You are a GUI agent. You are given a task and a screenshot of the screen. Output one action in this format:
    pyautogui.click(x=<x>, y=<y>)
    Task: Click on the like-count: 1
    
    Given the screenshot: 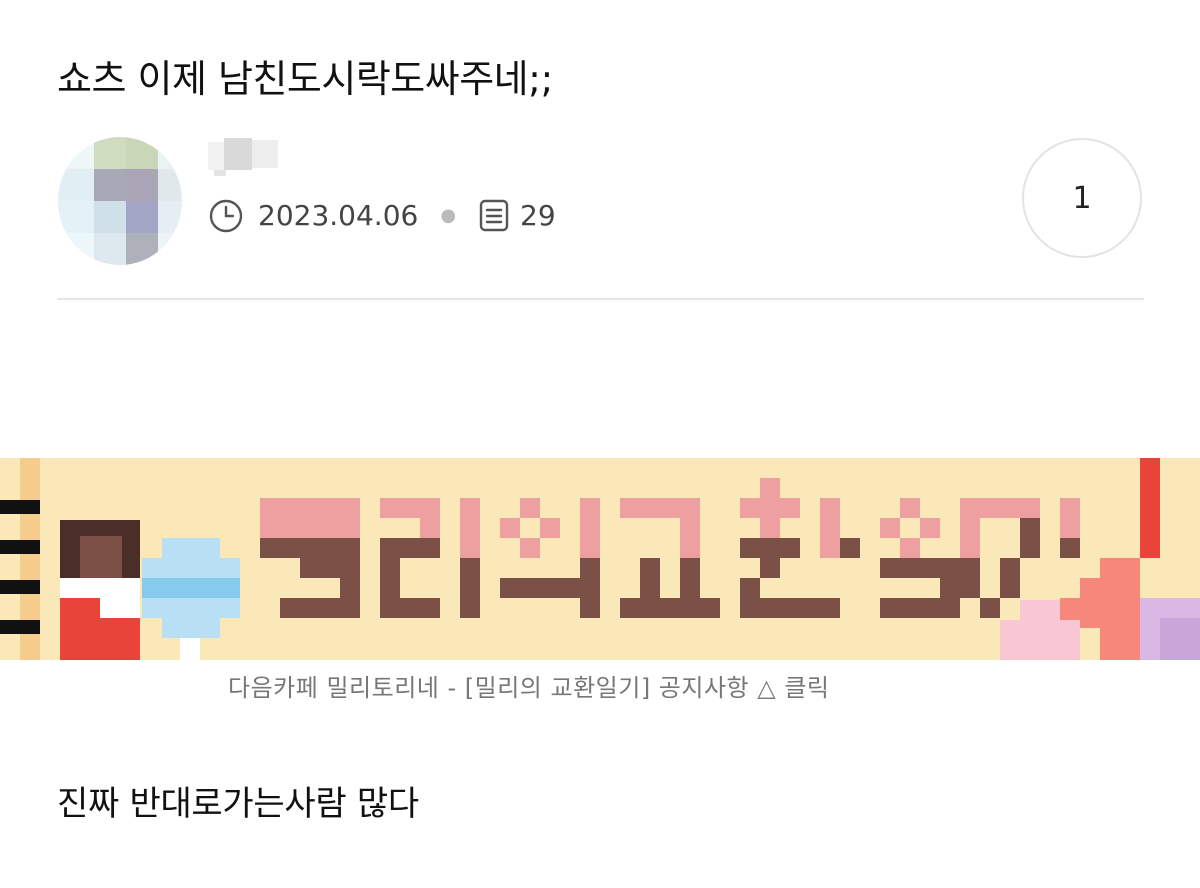 What is the action you would take?
    pyautogui.click(x=1082, y=198)
    